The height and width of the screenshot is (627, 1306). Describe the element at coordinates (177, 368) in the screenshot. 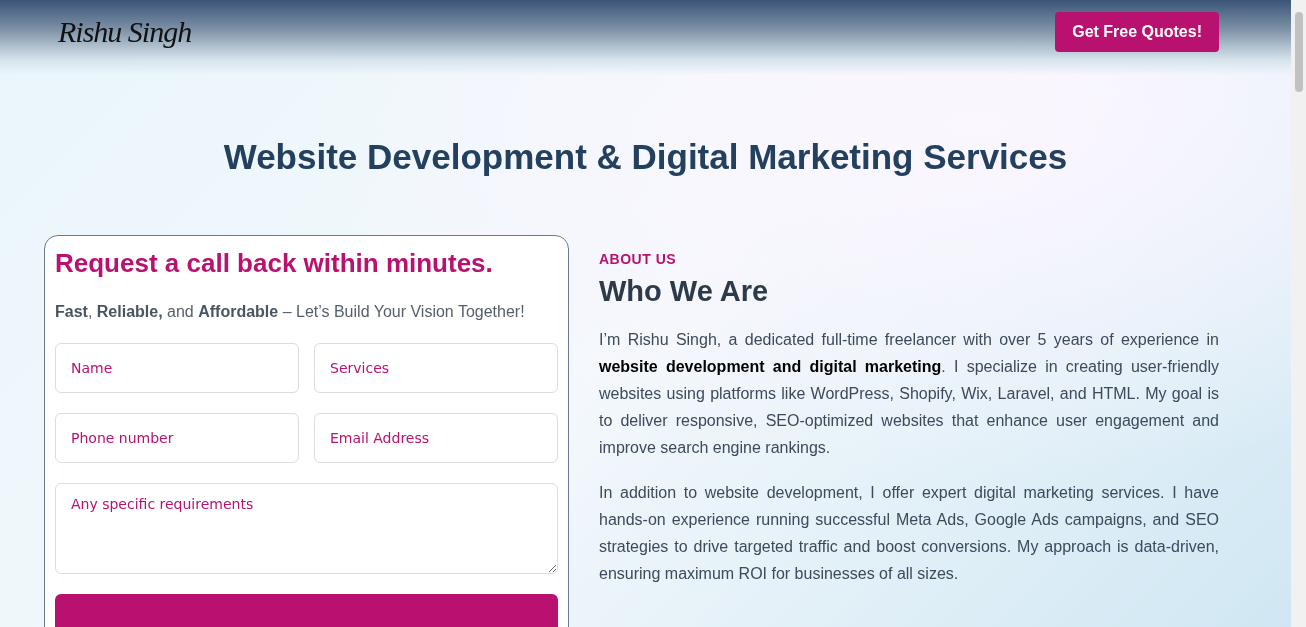

I see `input-field: Name` at that location.